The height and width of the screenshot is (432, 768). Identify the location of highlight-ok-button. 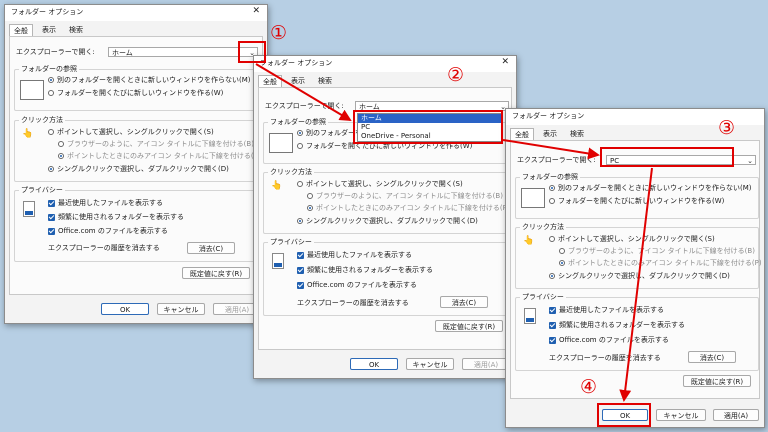
(624, 415).